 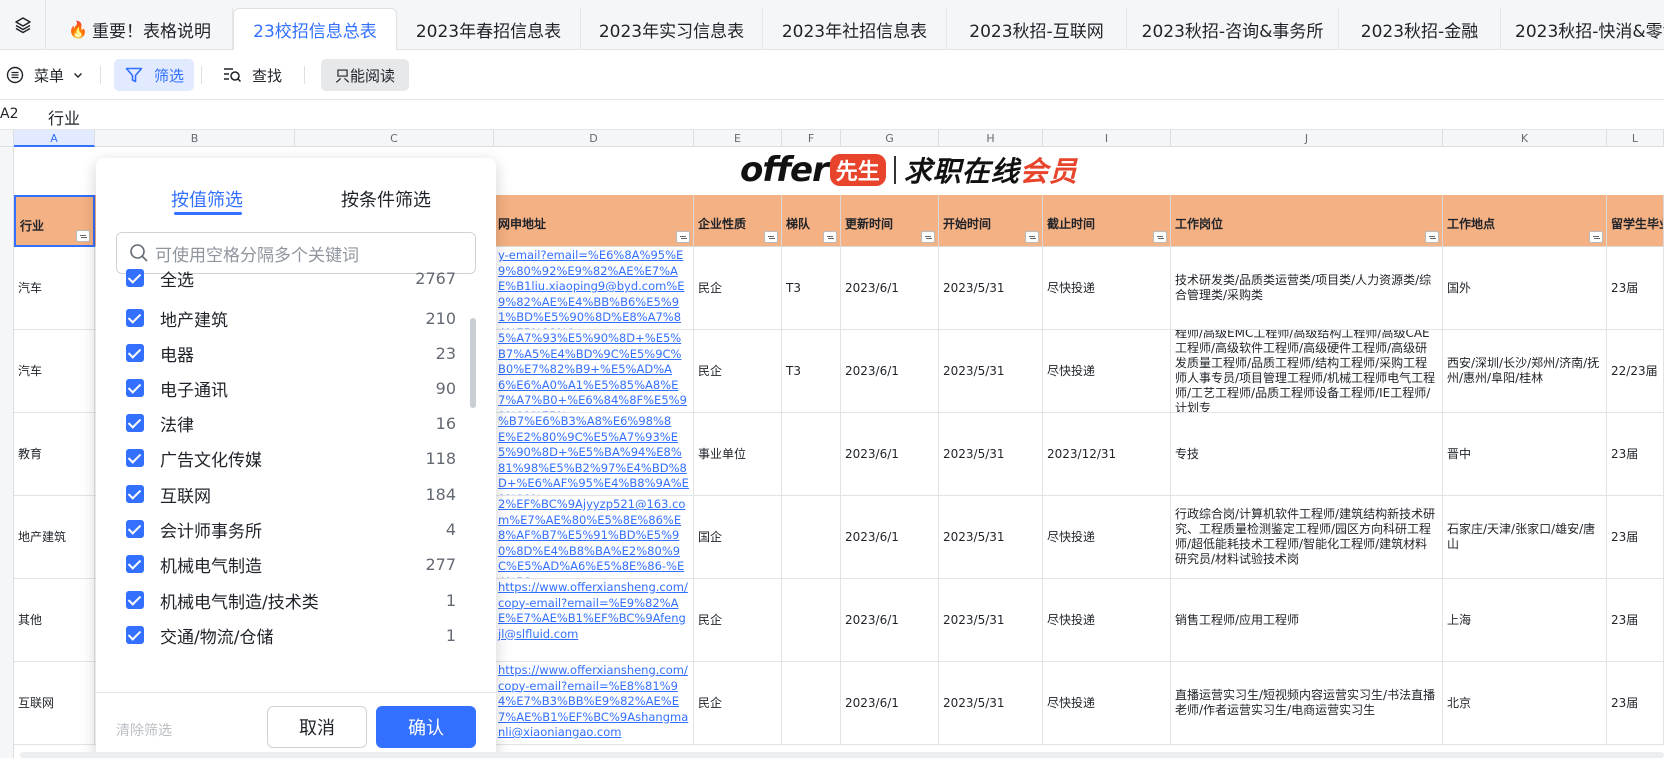 What do you see at coordinates (291, 635) in the screenshot?
I see `filter-option: 交通/物流/仓储 1` at bounding box center [291, 635].